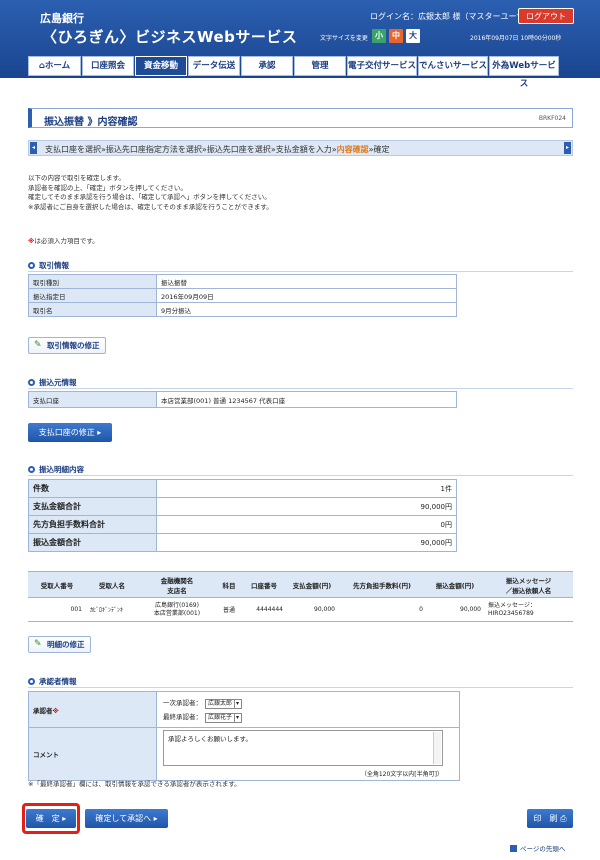 This screenshot has height=860, width=600. I want to click on source-info-table: 支払口座 本店営業部(001) 普通 1234567 代表口座, so click(242, 399).